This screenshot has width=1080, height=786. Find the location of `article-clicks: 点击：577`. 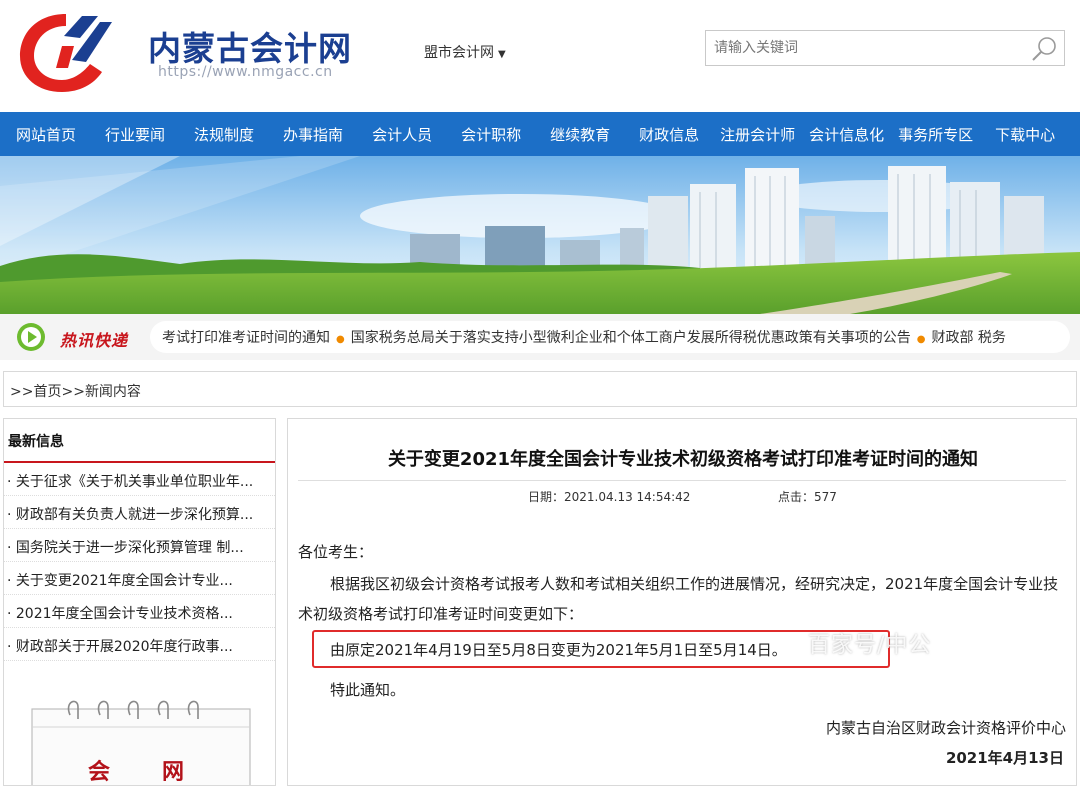

article-clicks: 点击：577 is located at coordinates (807, 496).